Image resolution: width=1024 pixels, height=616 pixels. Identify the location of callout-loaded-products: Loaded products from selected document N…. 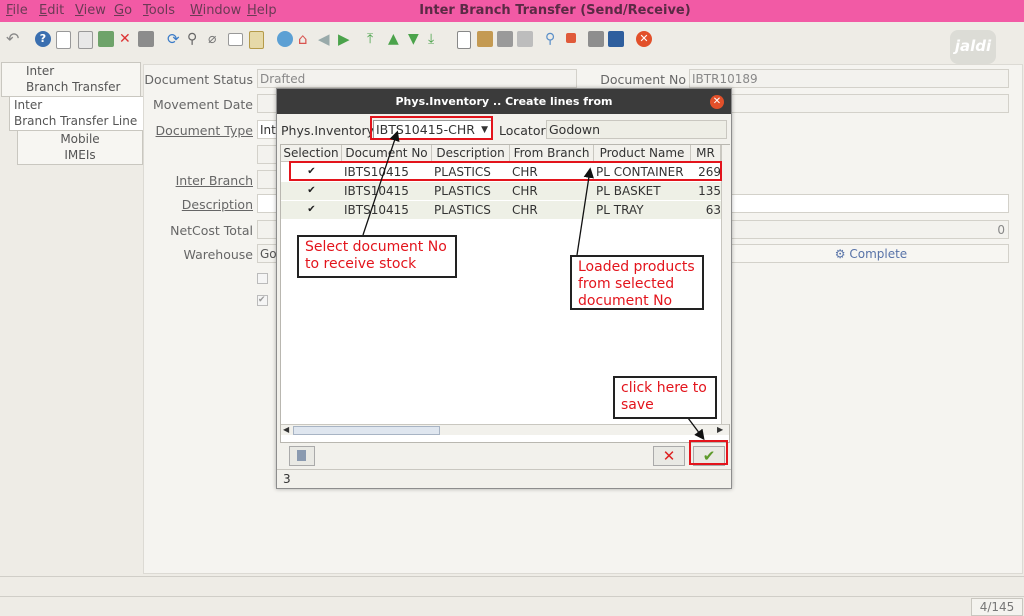
(637, 282).